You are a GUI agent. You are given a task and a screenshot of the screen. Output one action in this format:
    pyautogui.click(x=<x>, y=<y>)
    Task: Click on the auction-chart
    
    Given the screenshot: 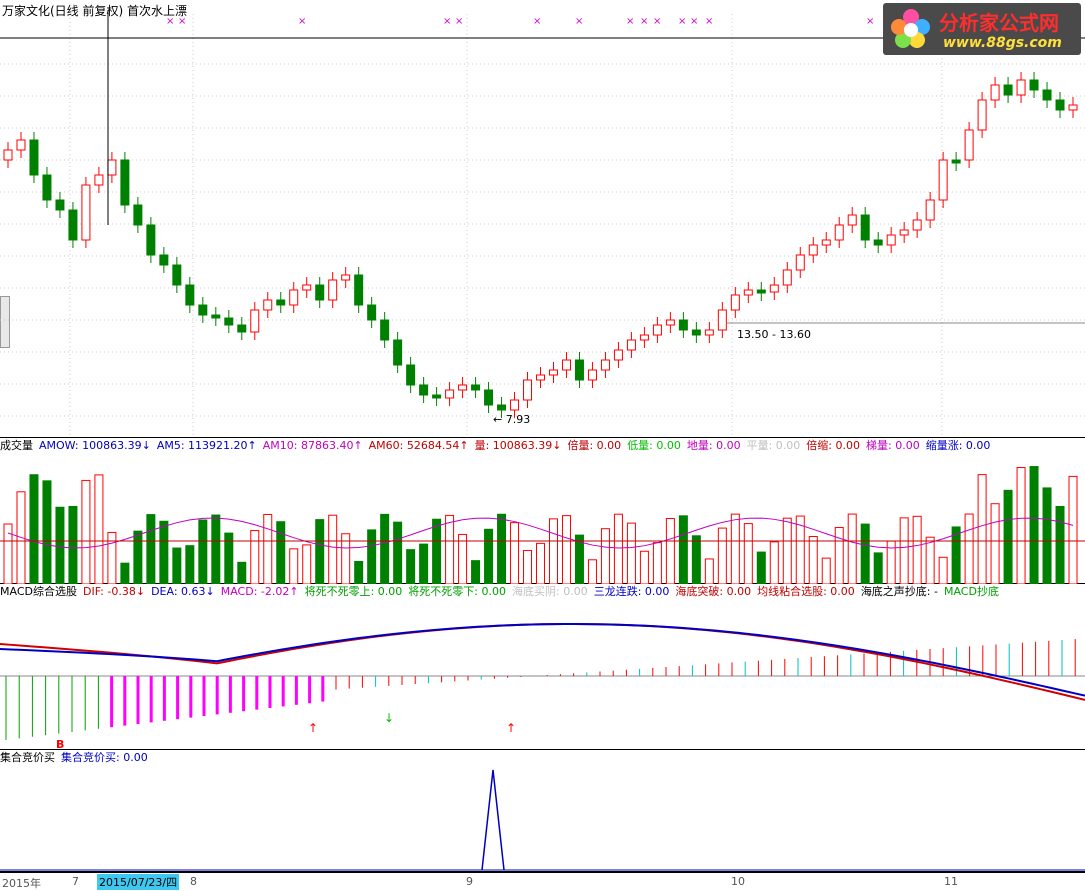 What is the action you would take?
    pyautogui.click(x=542, y=811)
    